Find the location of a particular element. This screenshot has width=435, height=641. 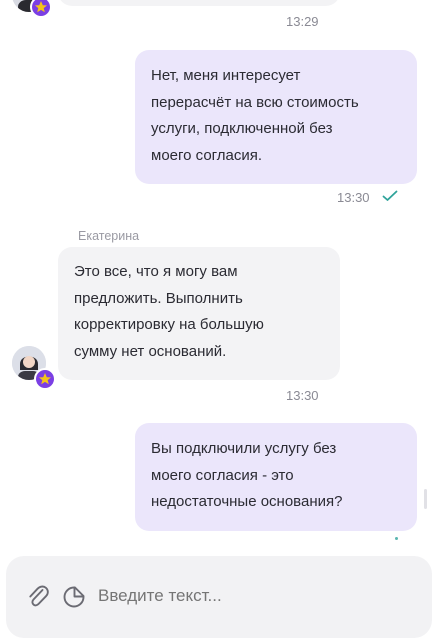

message-bubble-incoming-partial is located at coordinates (199, 3).